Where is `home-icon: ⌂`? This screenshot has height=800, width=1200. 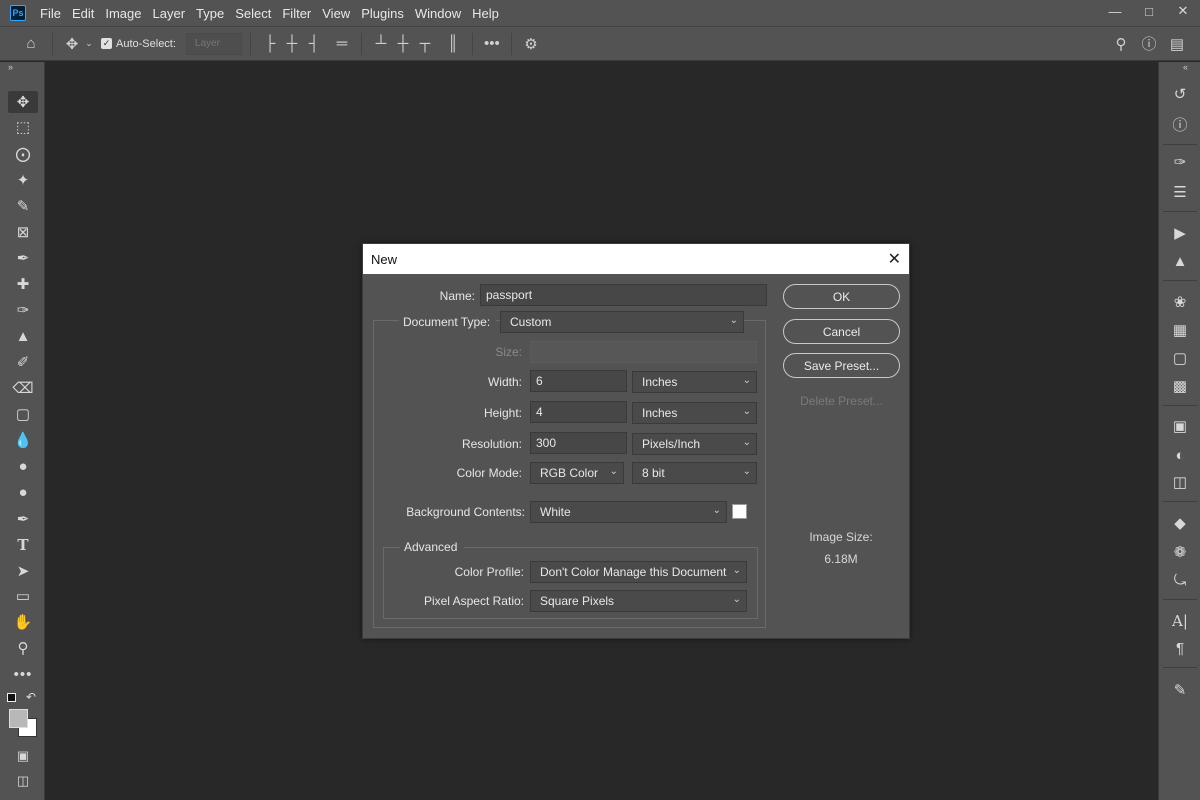 home-icon: ⌂ is located at coordinates (31, 44).